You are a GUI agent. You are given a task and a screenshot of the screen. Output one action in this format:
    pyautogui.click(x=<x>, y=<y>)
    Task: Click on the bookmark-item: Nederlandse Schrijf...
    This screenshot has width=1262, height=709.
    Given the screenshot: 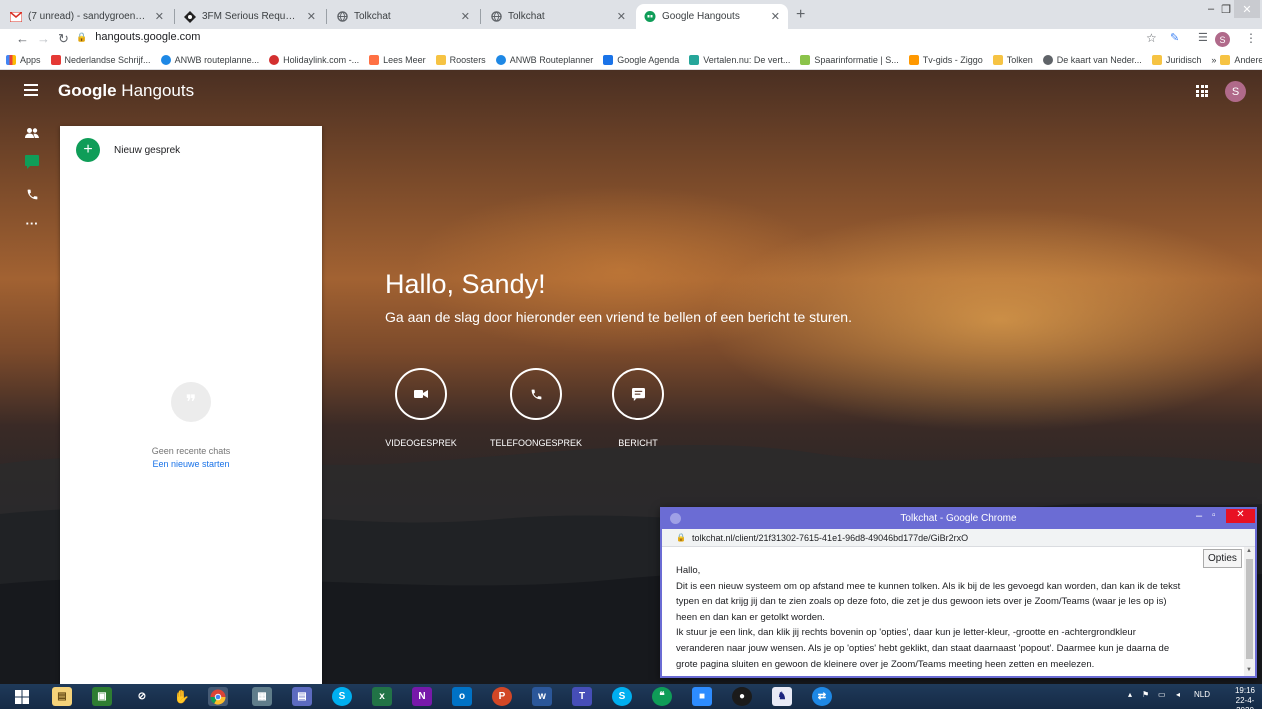 What is the action you would take?
    pyautogui.click(x=100, y=59)
    